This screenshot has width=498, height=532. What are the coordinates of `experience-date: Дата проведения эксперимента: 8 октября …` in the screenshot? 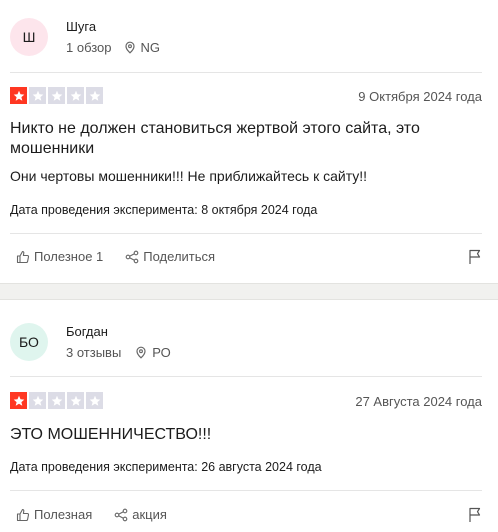 It's located at (164, 210).